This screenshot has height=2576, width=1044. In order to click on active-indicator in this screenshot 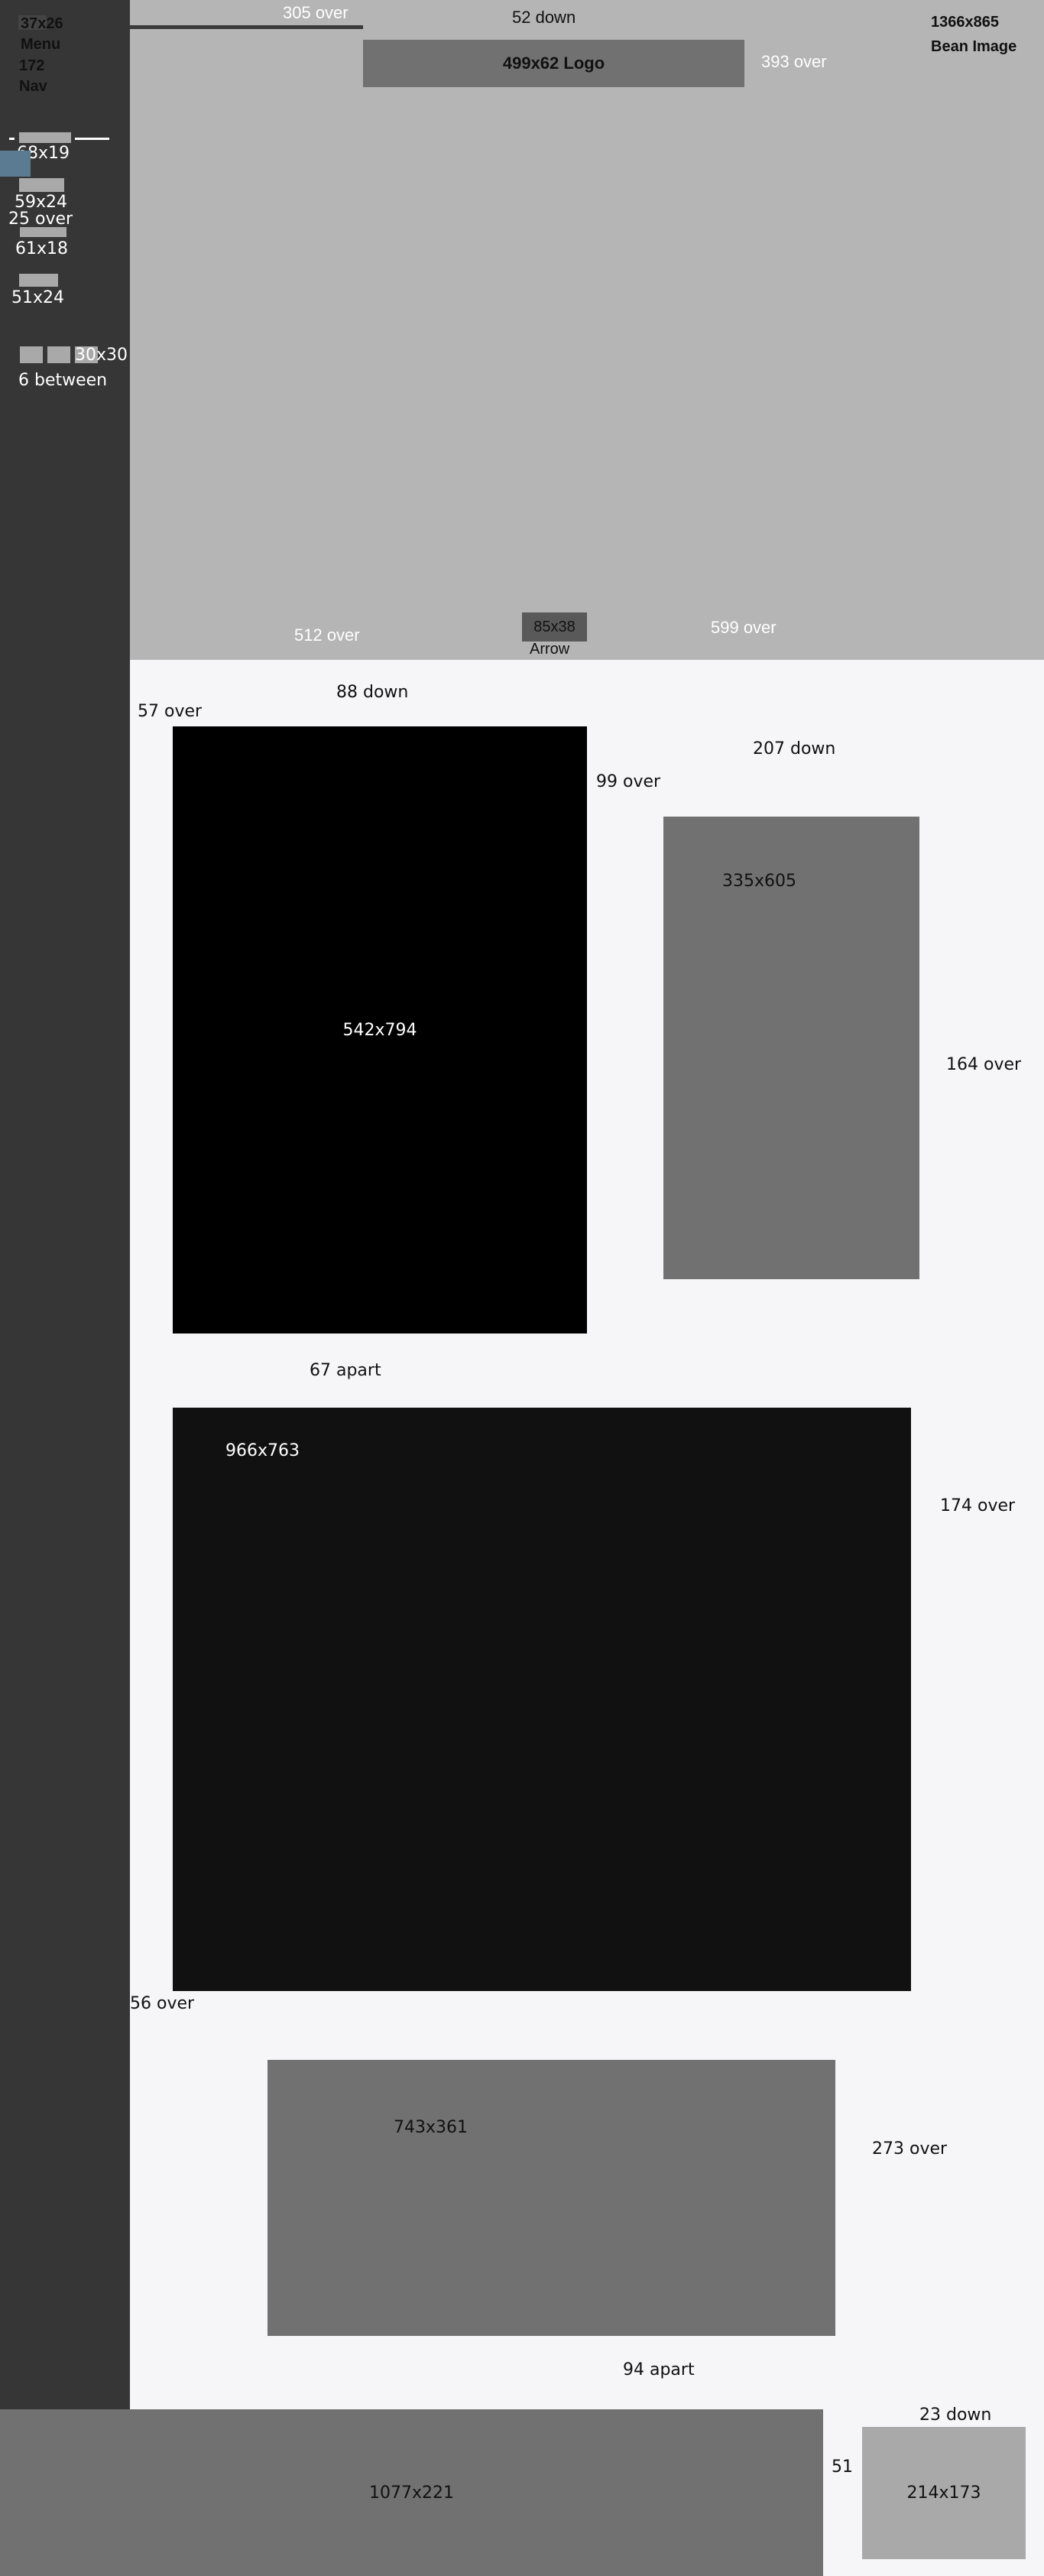, I will do `click(15, 164)`.